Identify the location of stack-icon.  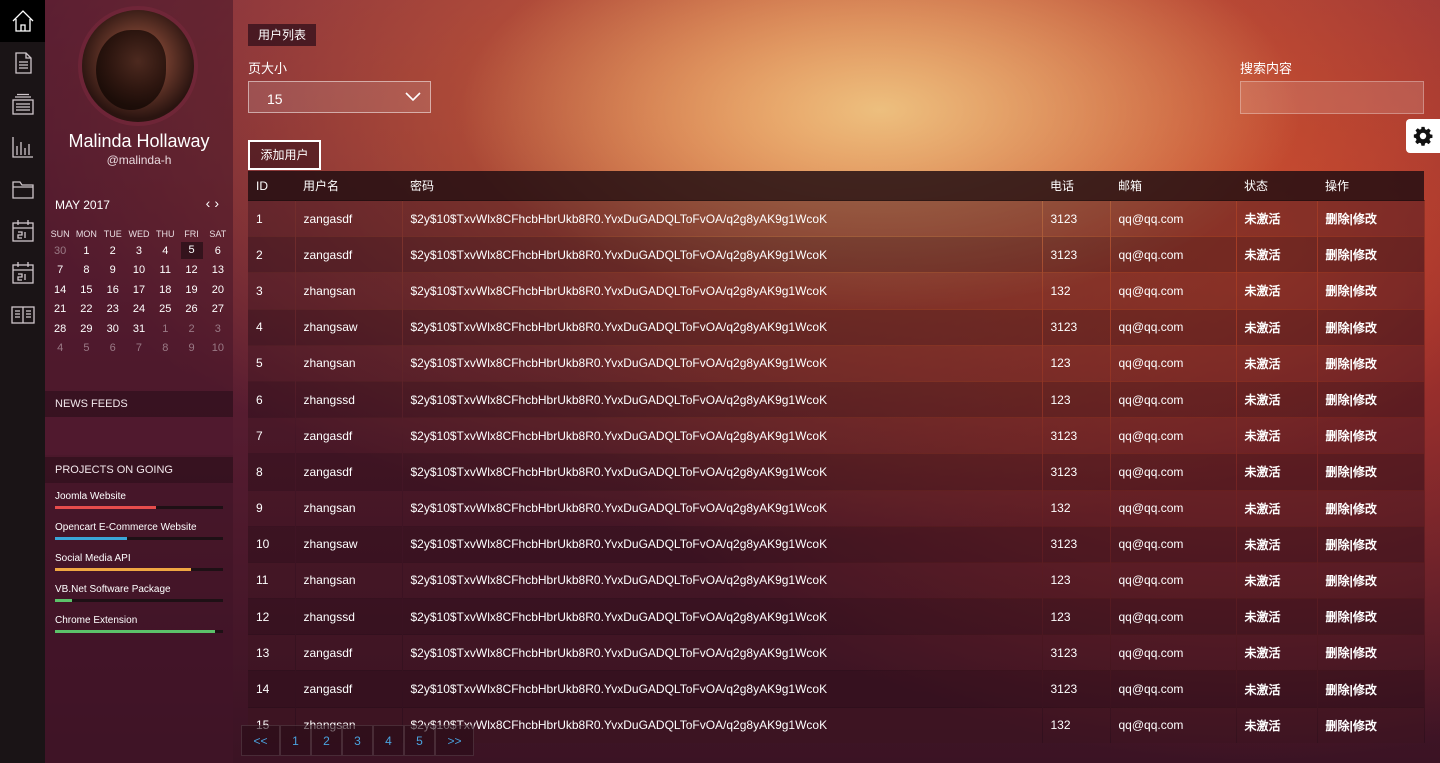
(22, 105).